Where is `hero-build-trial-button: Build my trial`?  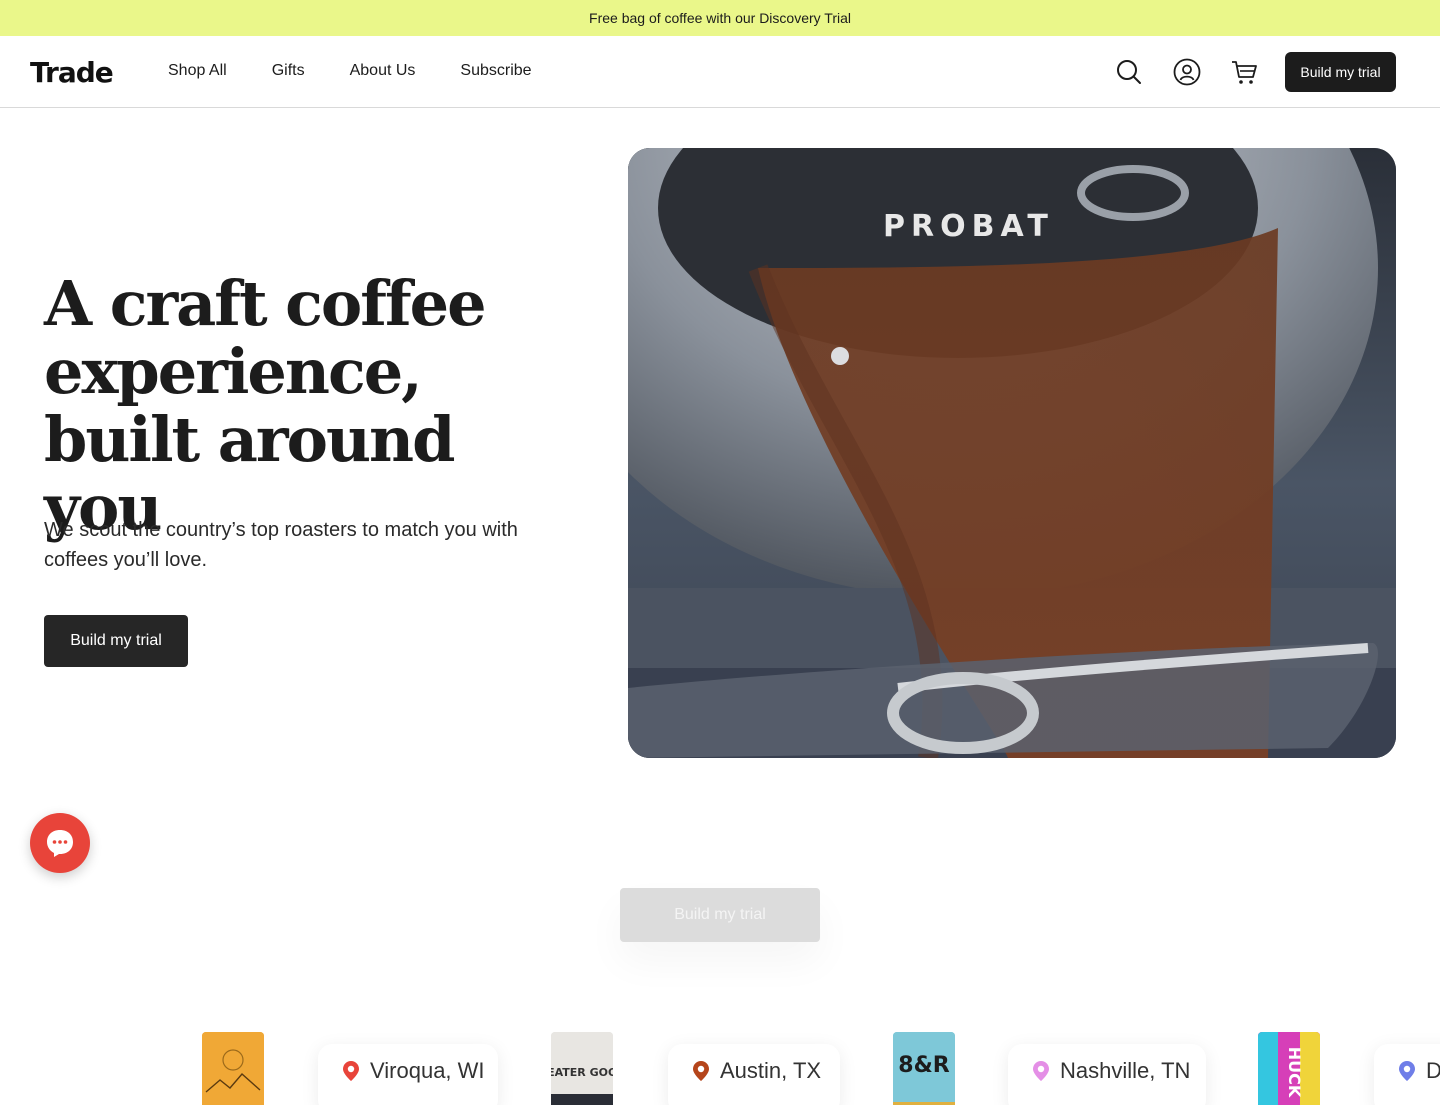 hero-build-trial-button: Build my trial is located at coordinates (116, 641).